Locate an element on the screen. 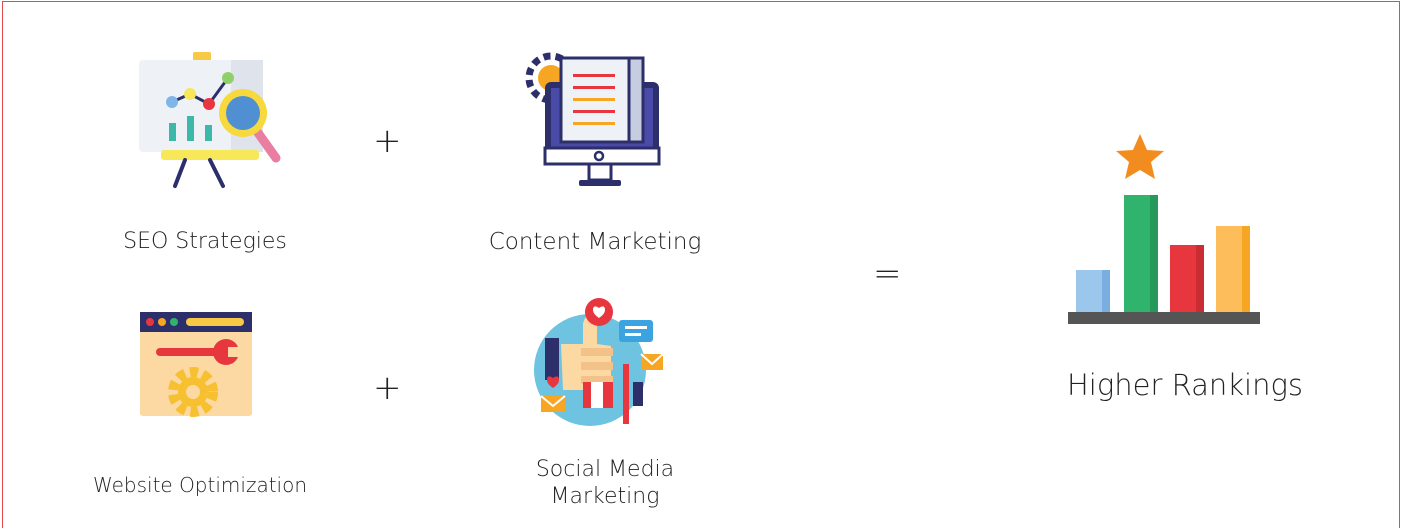 This screenshot has height=530, width=1404. equals-operator: = is located at coordinates (887, 274).